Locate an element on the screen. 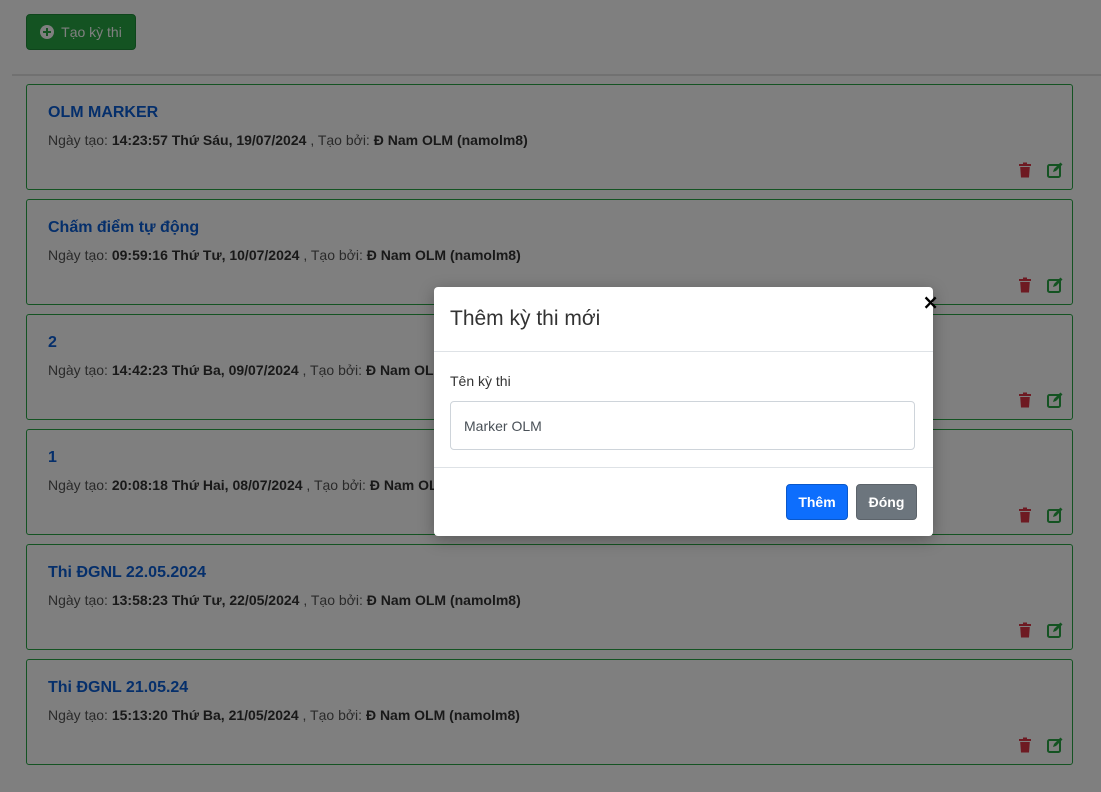 This screenshot has width=1101, height=792. add-button: Thêm is located at coordinates (817, 501).